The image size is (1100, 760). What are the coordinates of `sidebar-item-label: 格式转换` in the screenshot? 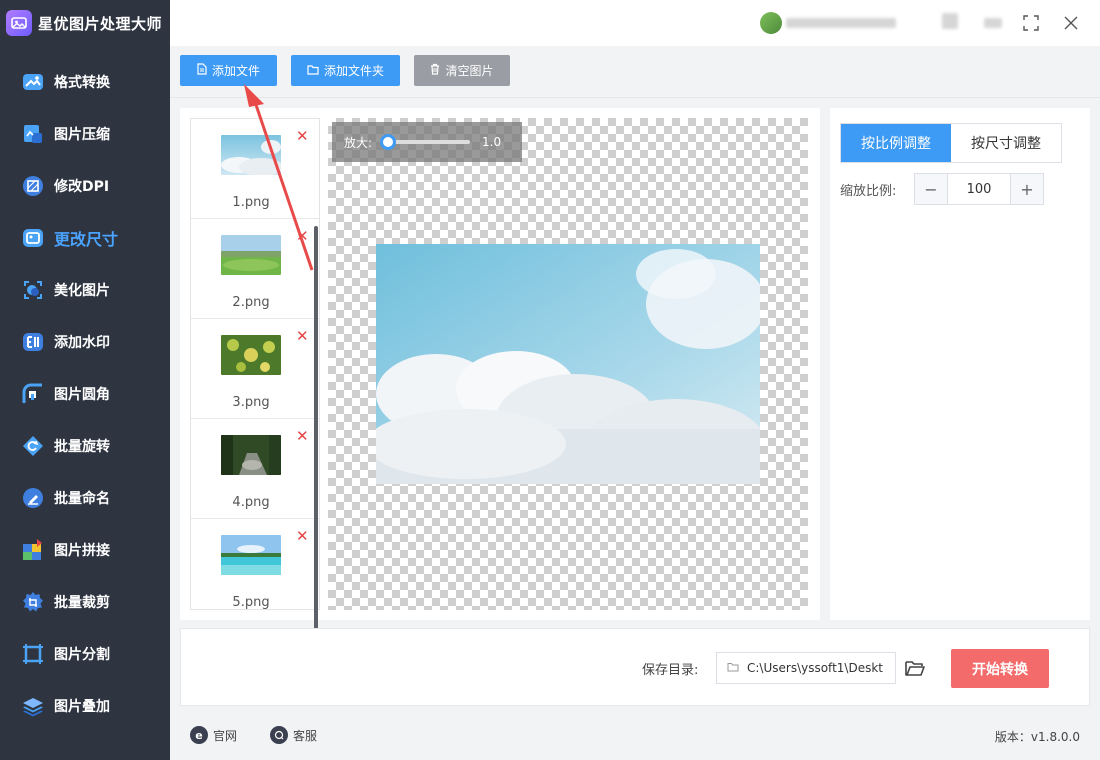 It's located at (82, 83).